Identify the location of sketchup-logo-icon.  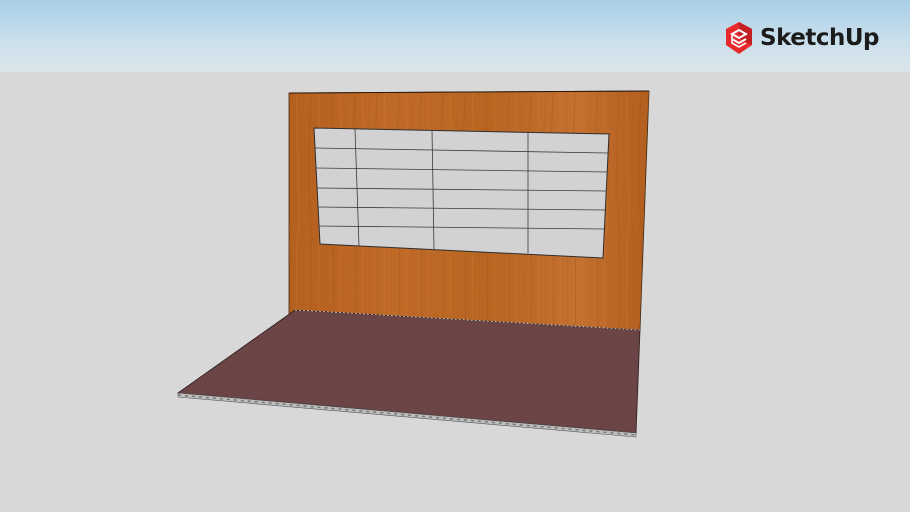
(739, 38).